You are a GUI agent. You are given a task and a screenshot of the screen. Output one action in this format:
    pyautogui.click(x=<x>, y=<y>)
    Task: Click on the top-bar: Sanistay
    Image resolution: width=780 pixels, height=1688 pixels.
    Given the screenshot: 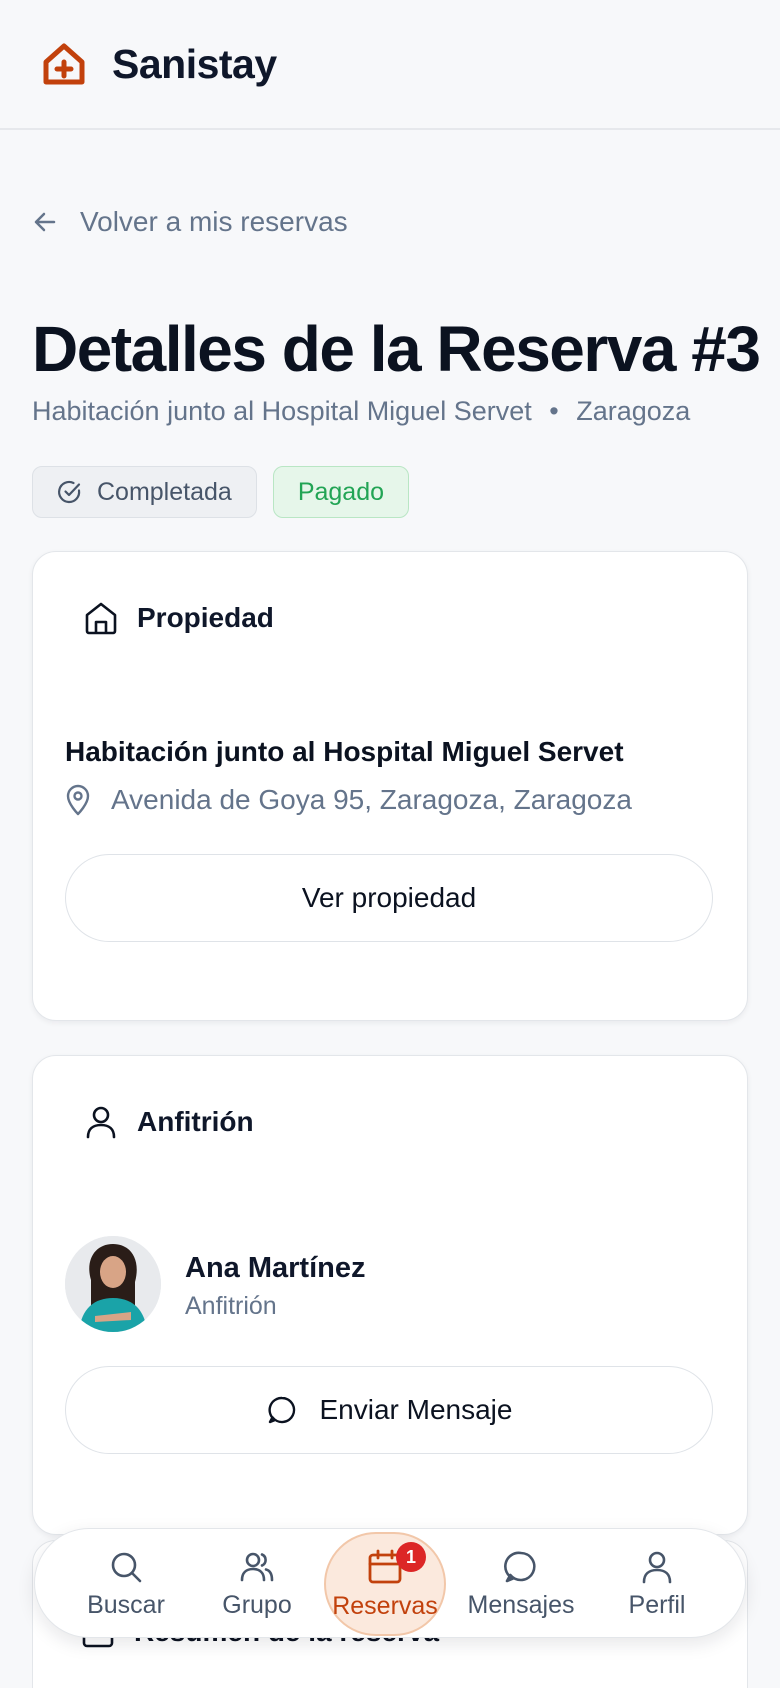 What is the action you would take?
    pyautogui.click(x=390, y=65)
    